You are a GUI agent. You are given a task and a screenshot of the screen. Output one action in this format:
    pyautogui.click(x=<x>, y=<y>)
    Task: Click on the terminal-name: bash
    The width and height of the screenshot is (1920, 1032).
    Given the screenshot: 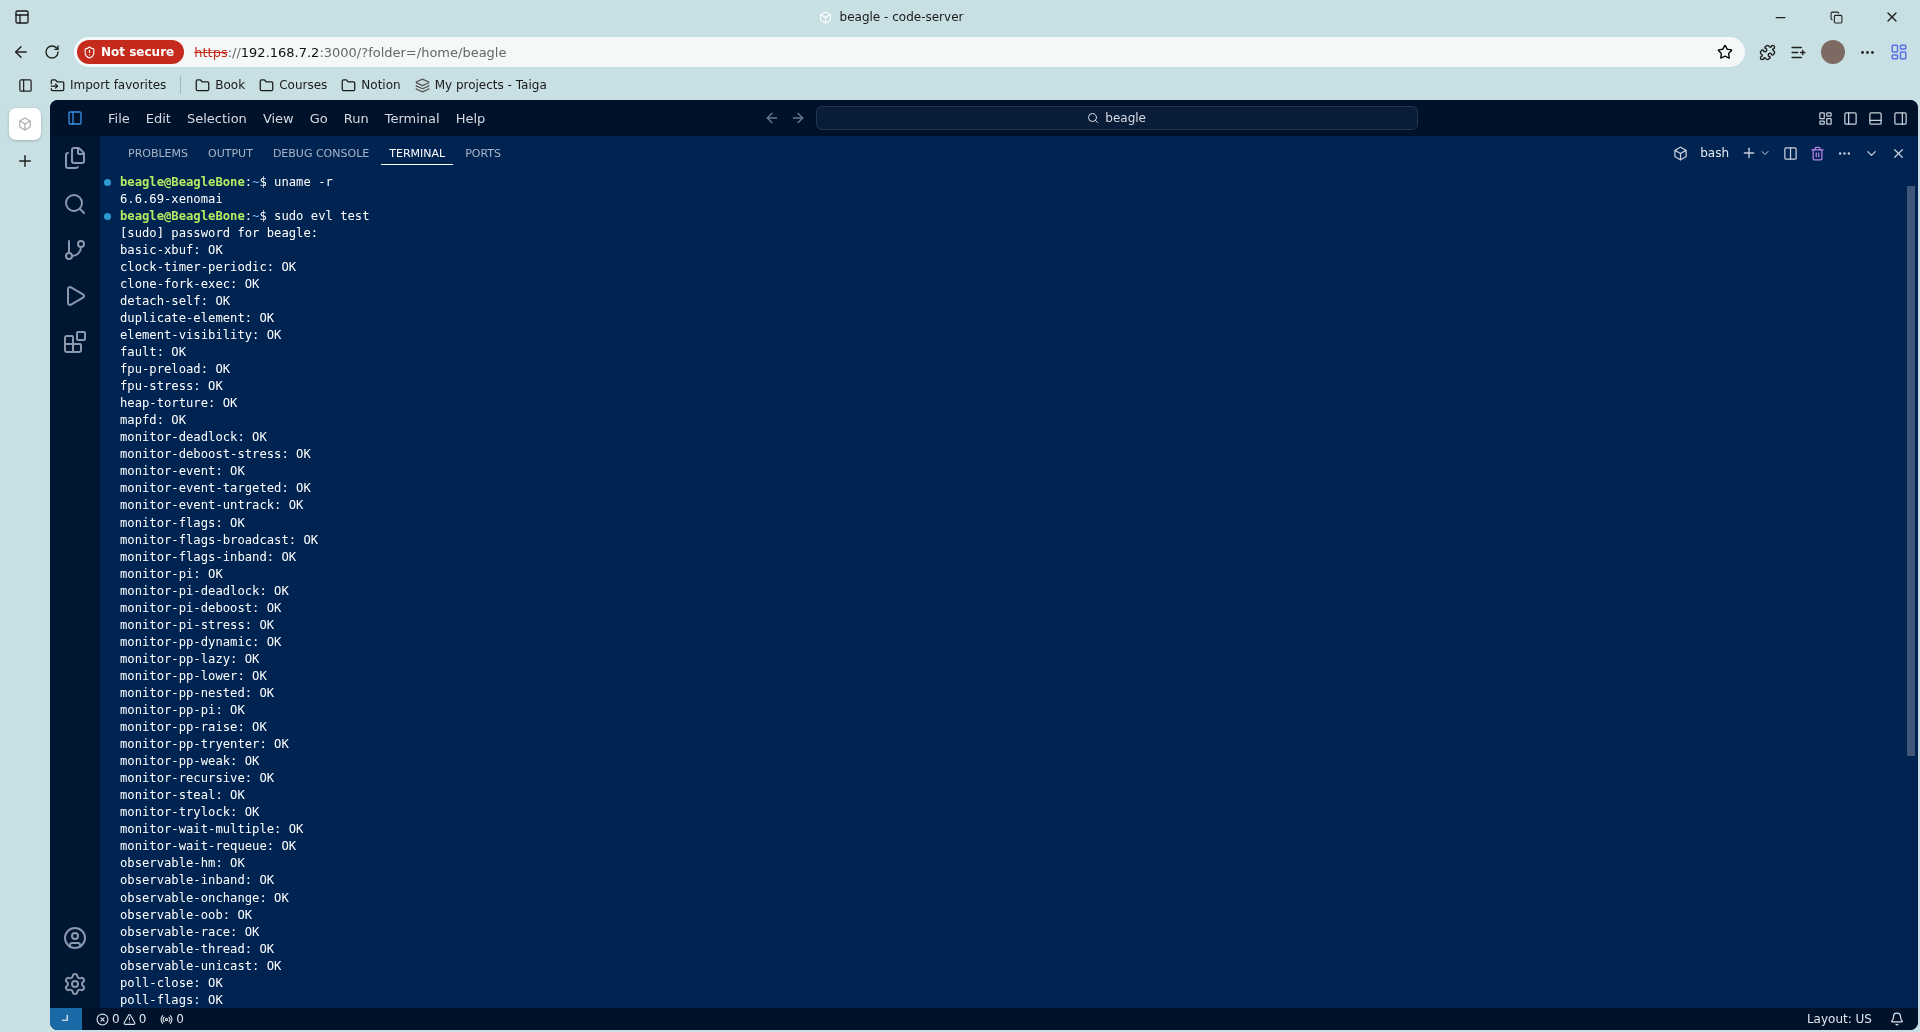 What is the action you would take?
    pyautogui.click(x=1714, y=153)
    